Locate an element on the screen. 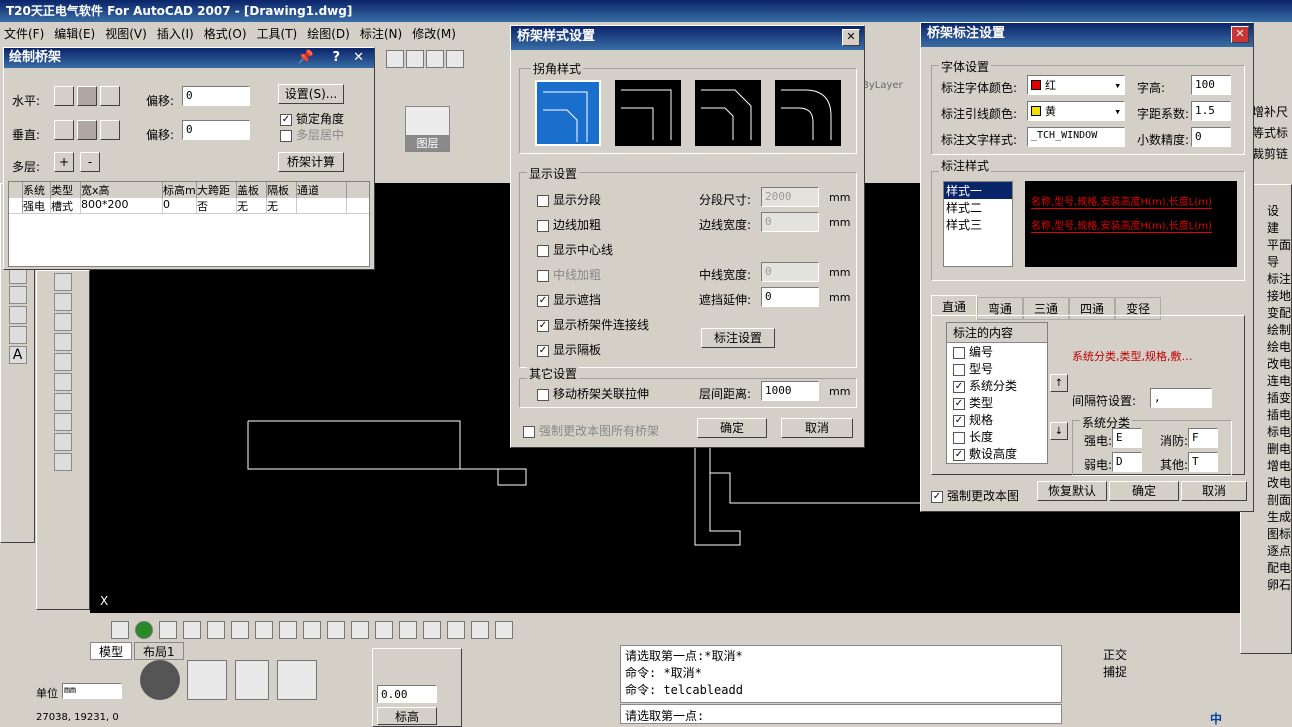 This screenshot has width=1292, height=727. menu-file: 文件(F) is located at coordinates (24, 33).